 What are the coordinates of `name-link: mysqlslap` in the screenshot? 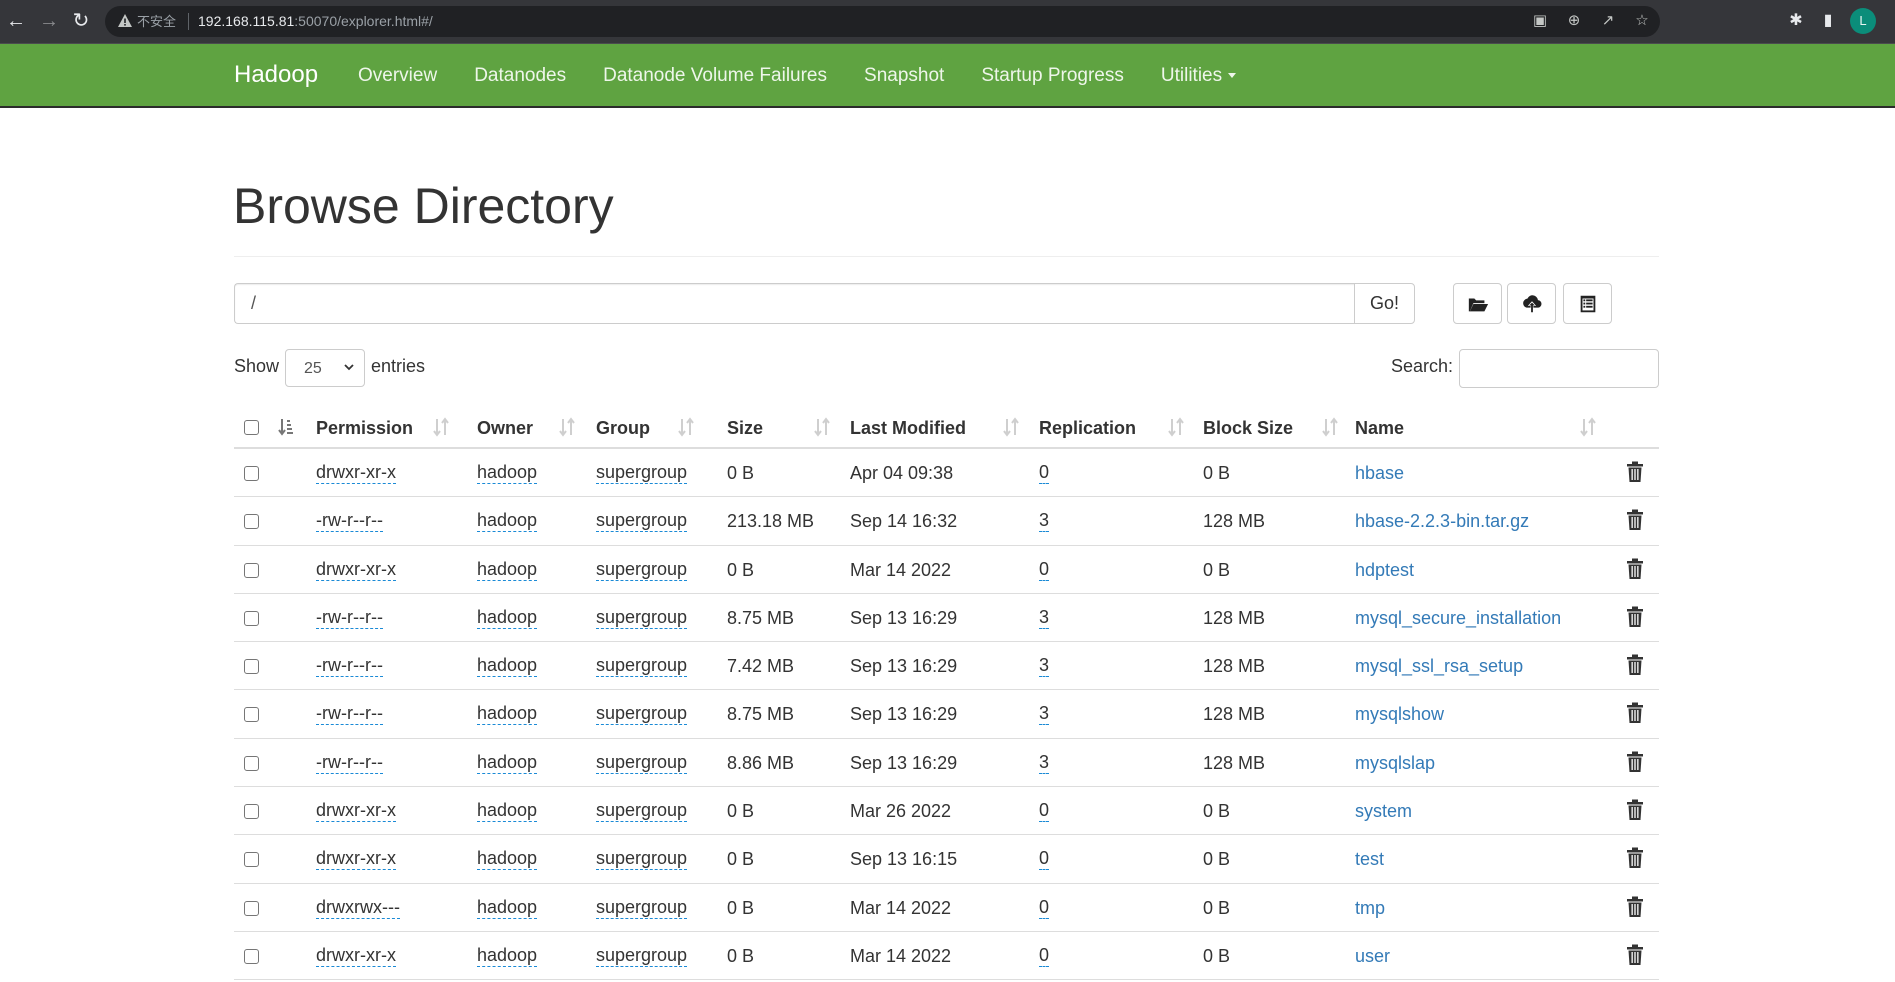 It's located at (1395, 763).